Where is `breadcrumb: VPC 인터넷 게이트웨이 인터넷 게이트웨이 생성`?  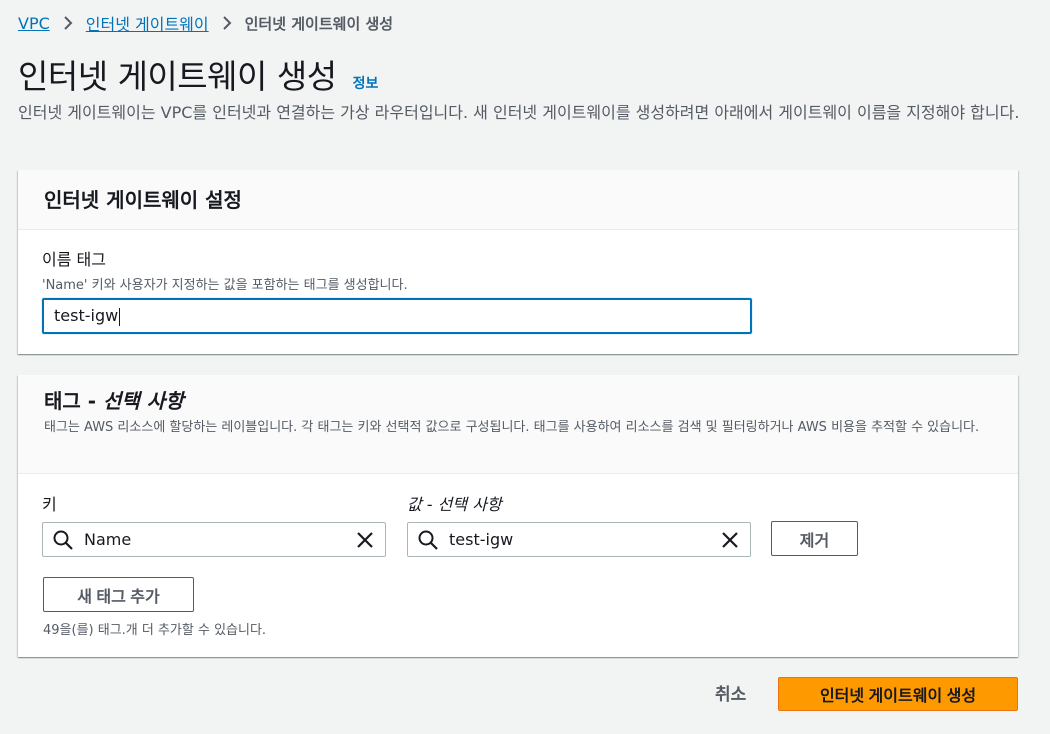 breadcrumb: VPC 인터넷 게이트웨이 인터넷 게이트웨이 생성 is located at coordinates (205, 23).